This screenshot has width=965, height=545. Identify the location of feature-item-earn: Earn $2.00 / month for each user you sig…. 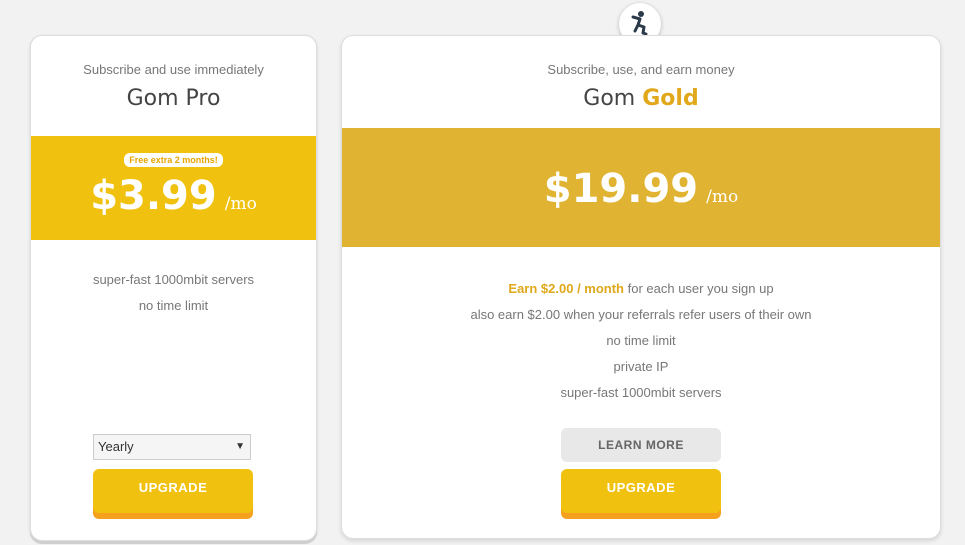
(641, 289).